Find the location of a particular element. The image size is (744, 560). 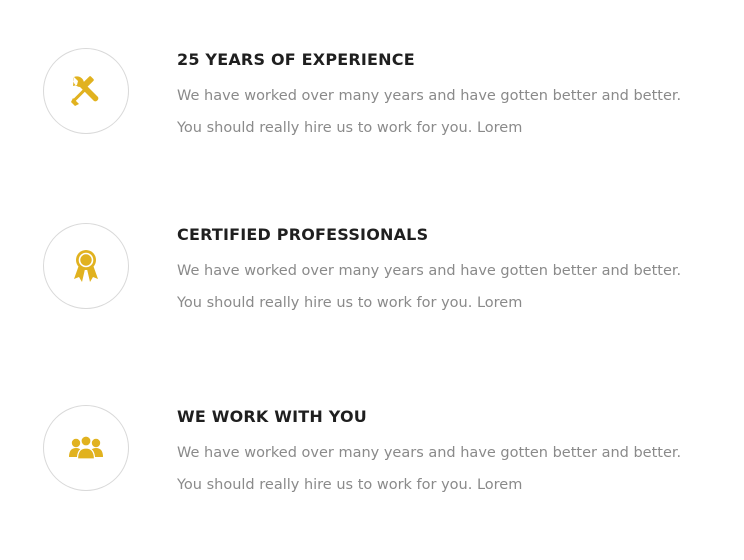

tools-icon is located at coordinates (86, 91).